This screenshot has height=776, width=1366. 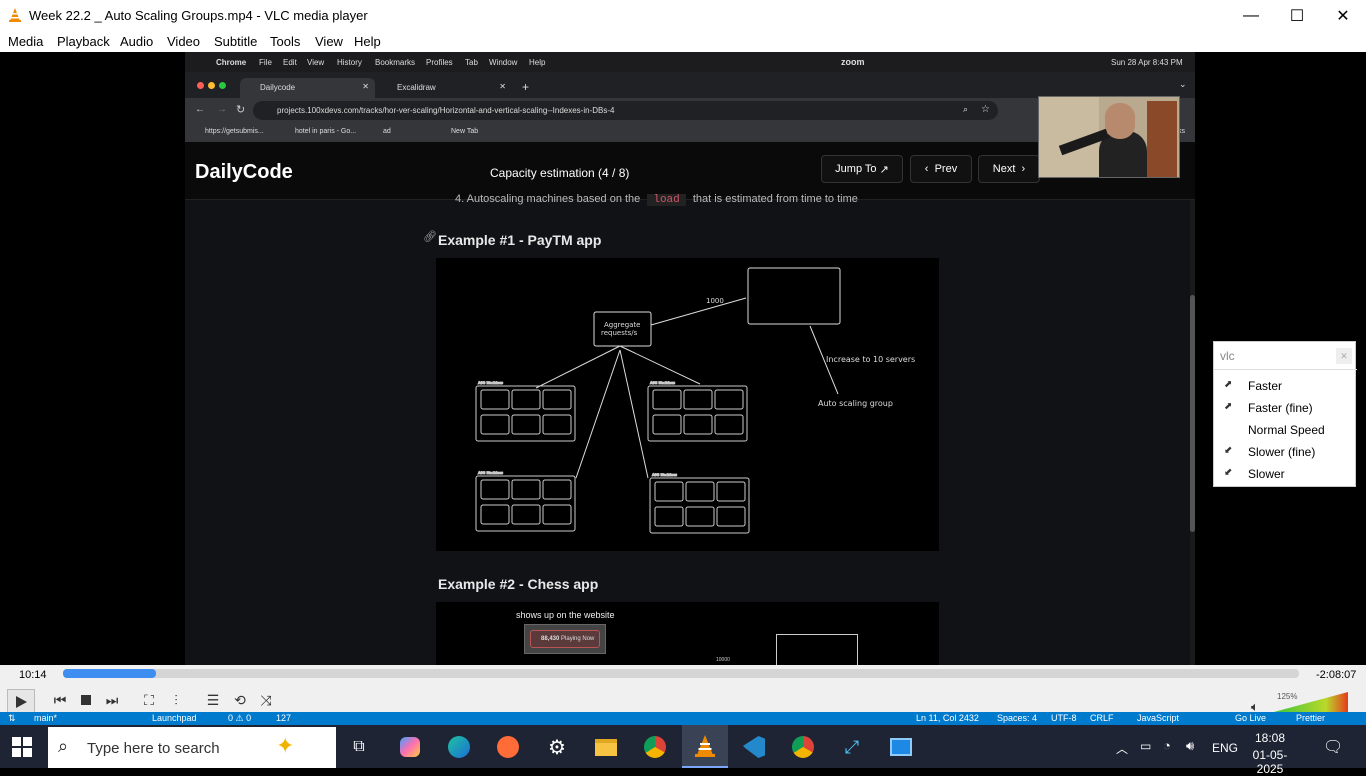 What do you see at coordinates (1064, 718) in the screenshot?
I see `encoding: UTF-8` at bounding box center [1064, 718].